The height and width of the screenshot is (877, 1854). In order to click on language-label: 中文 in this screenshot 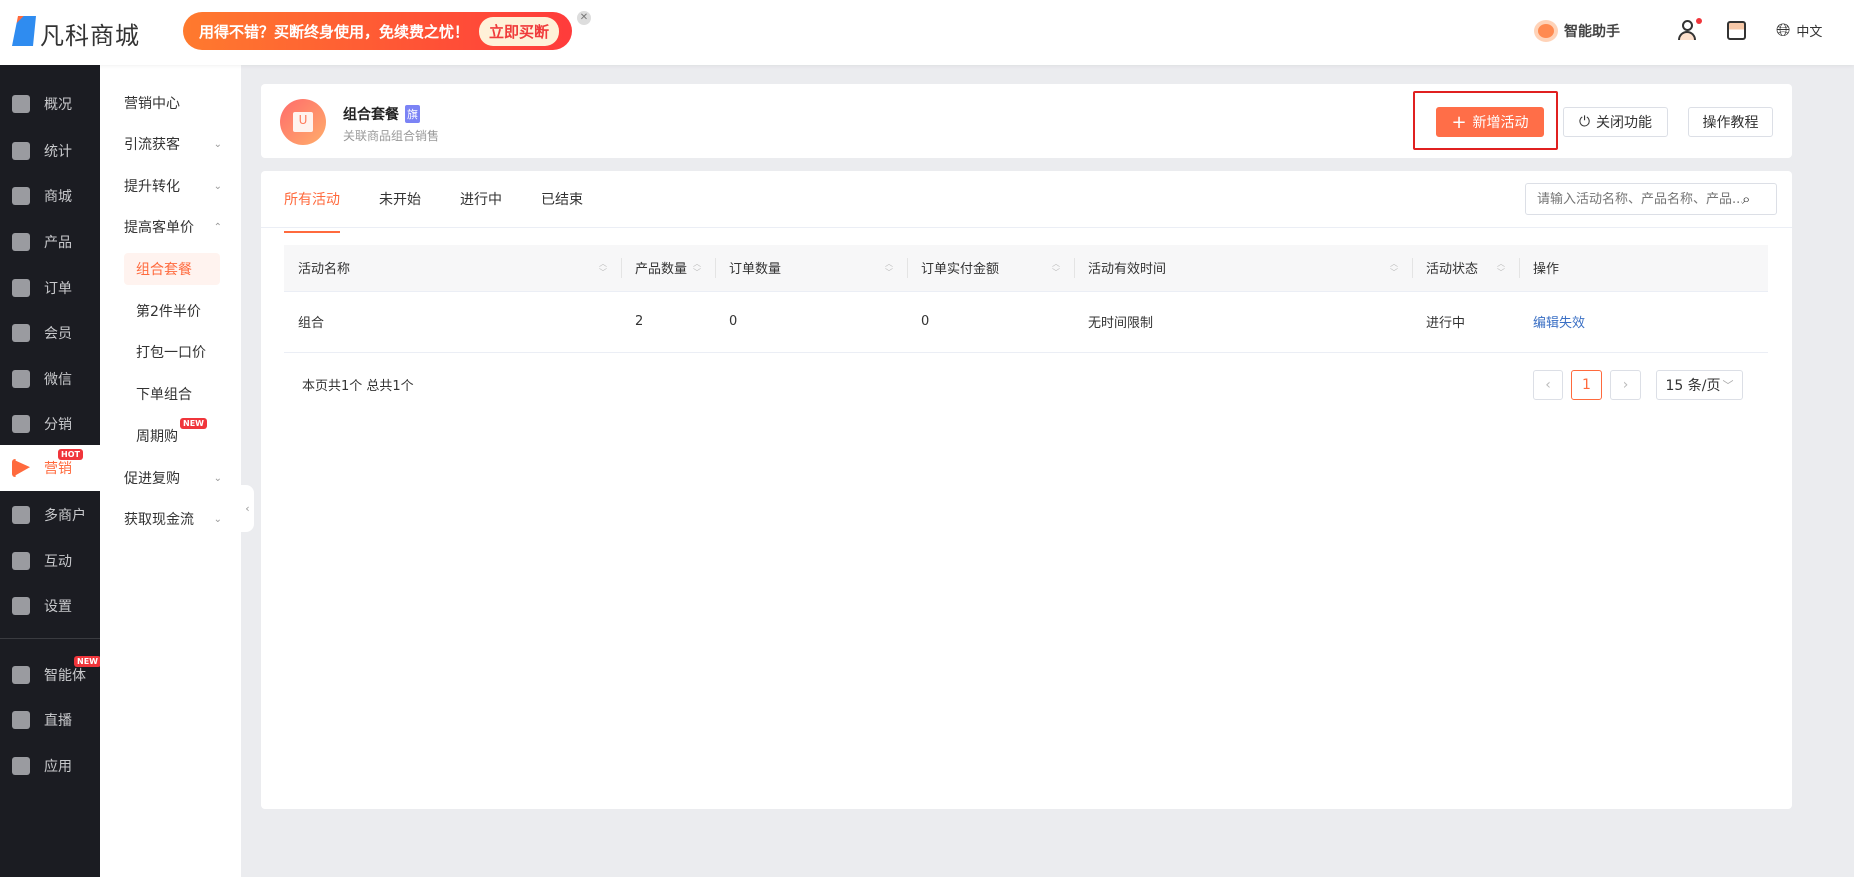, I will do `click(1809, 32)`.